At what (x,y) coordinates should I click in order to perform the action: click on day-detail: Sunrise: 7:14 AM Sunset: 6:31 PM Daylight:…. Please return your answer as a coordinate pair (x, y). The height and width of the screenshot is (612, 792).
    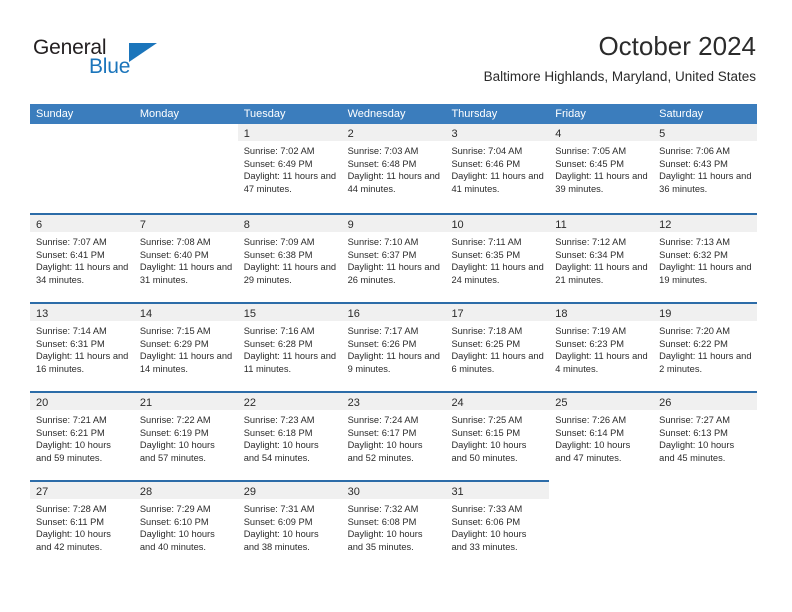
    Looking at the image, I should click on (82, 348).